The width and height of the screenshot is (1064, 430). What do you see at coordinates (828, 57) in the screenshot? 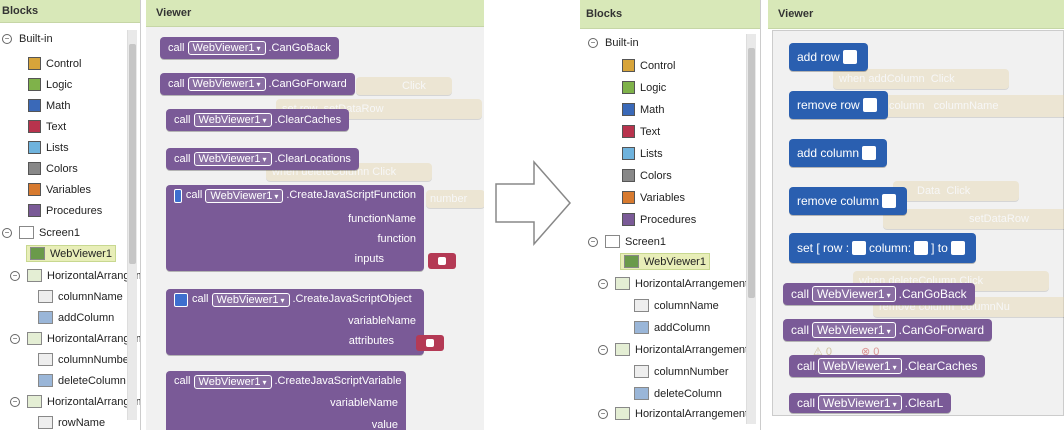
I see `block-add-row: add row` at bounding box center [828, 57].